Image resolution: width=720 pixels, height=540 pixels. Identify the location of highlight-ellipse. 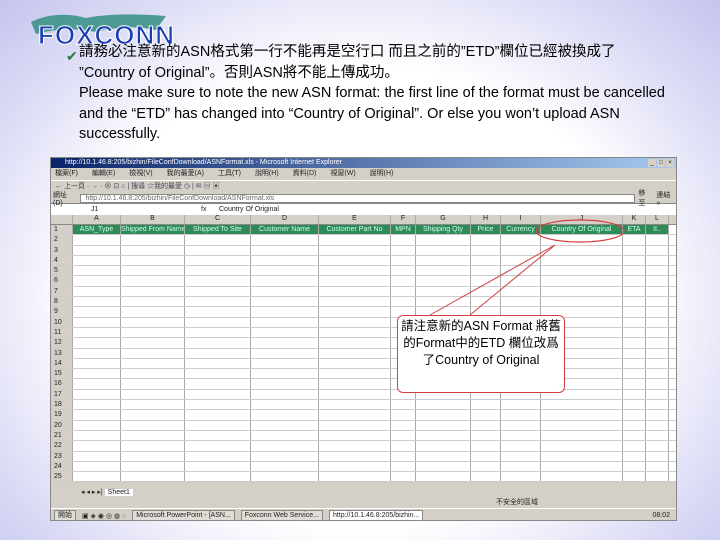
(580, 231).